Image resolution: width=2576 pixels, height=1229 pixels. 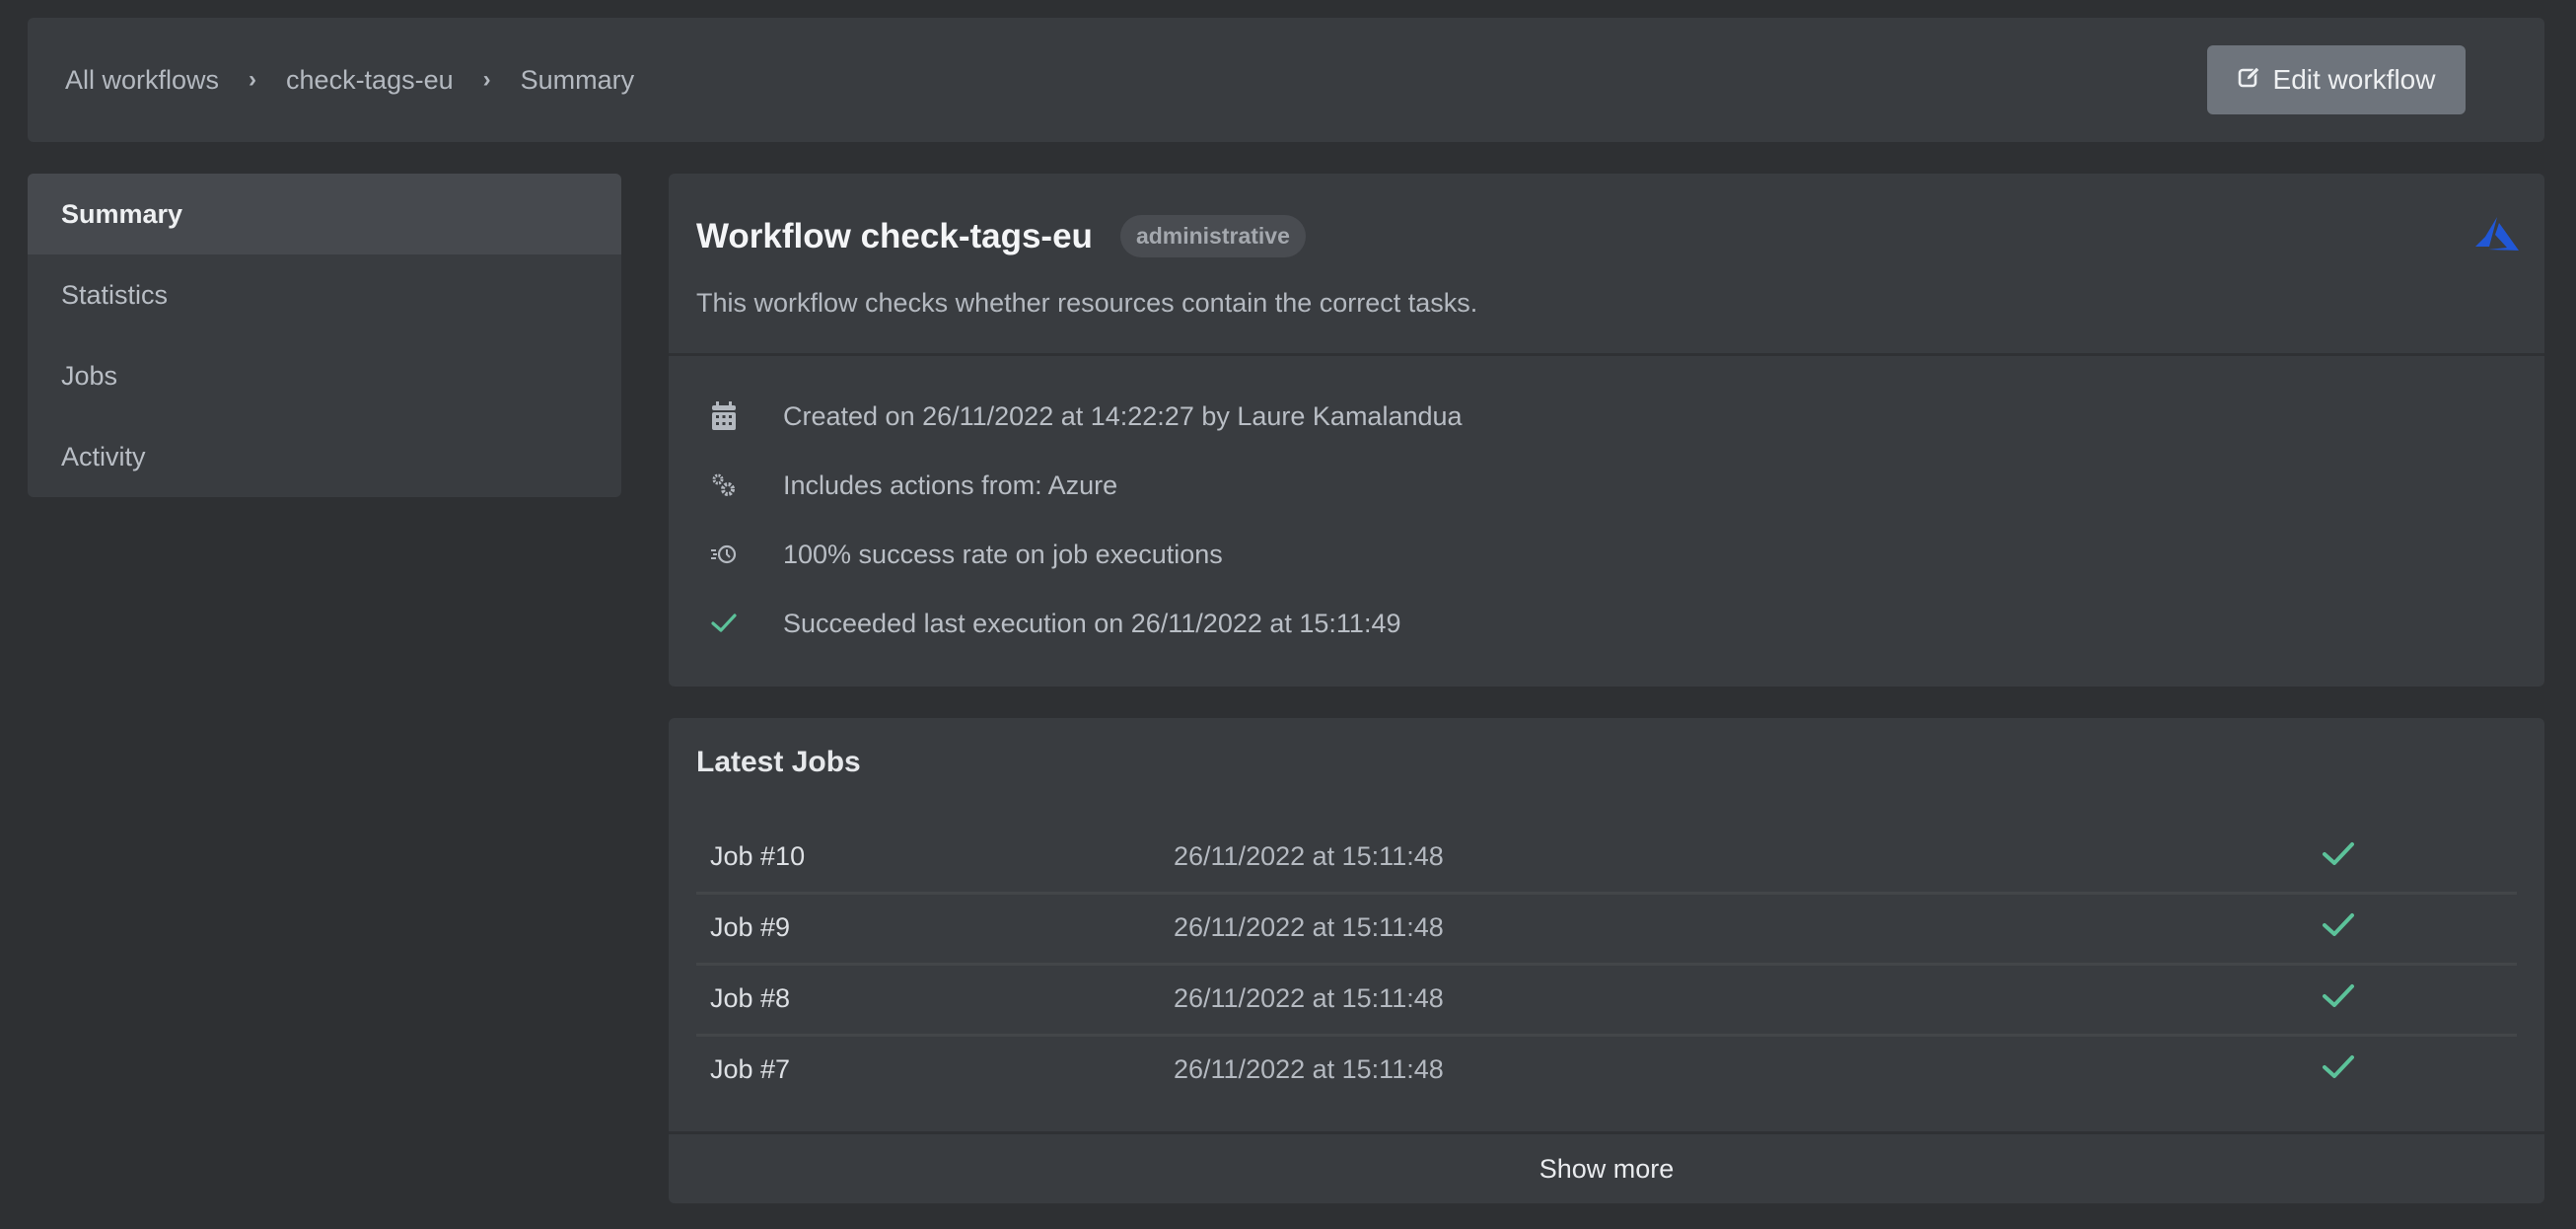 I want to click on page-title: Workflow check-tags-eu, so click(x=895, y=236).